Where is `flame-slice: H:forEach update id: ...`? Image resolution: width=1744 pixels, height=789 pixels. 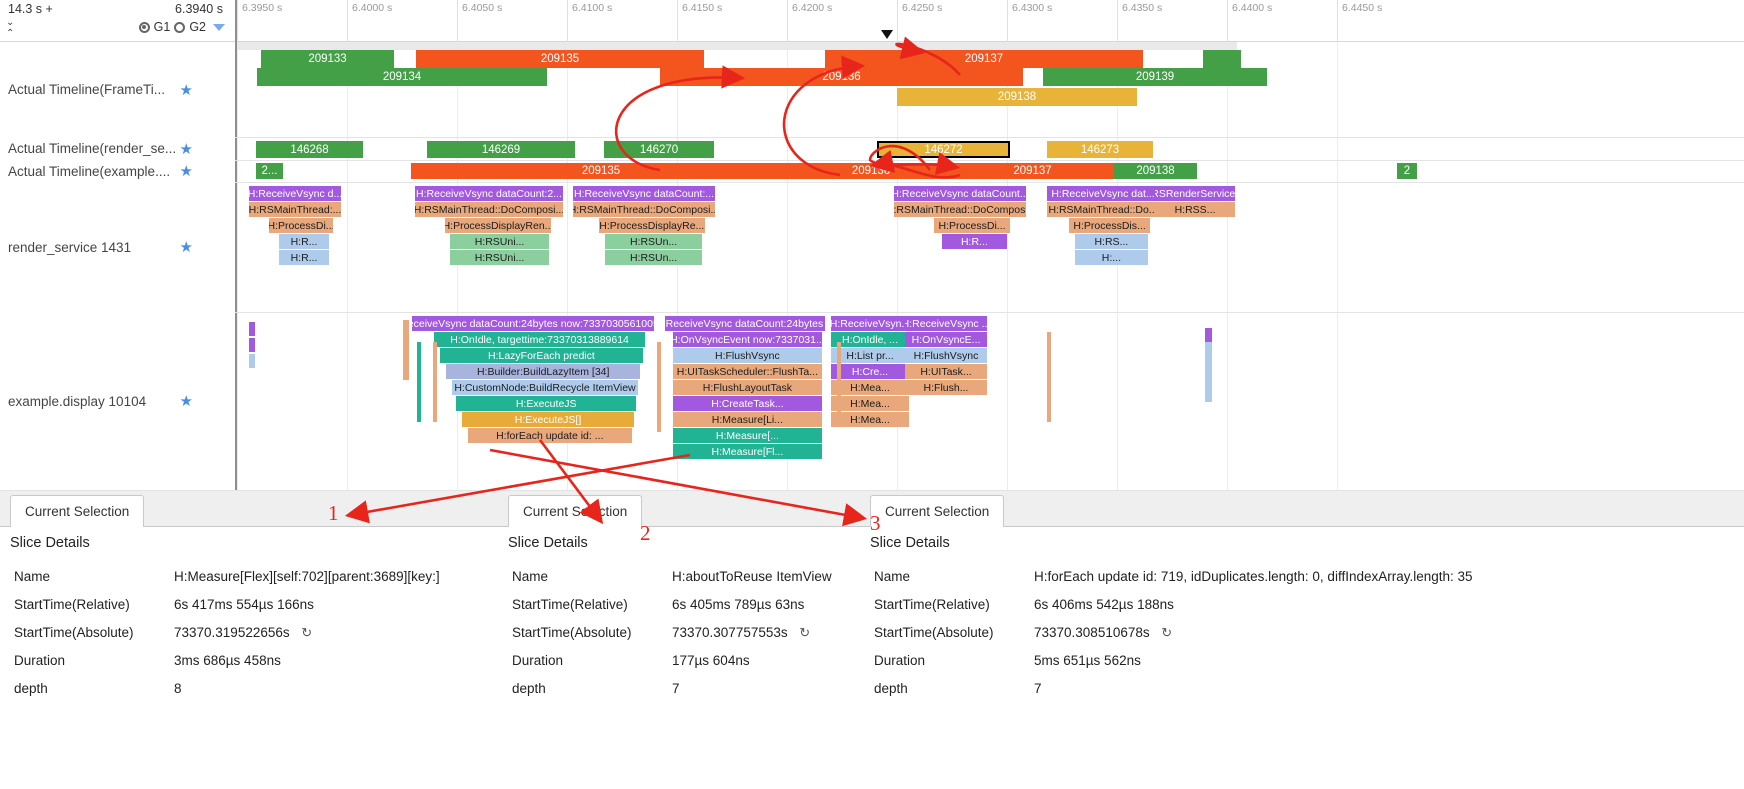
flame-slice: H:forEach update id: ... is located at coordinates (550, 435).